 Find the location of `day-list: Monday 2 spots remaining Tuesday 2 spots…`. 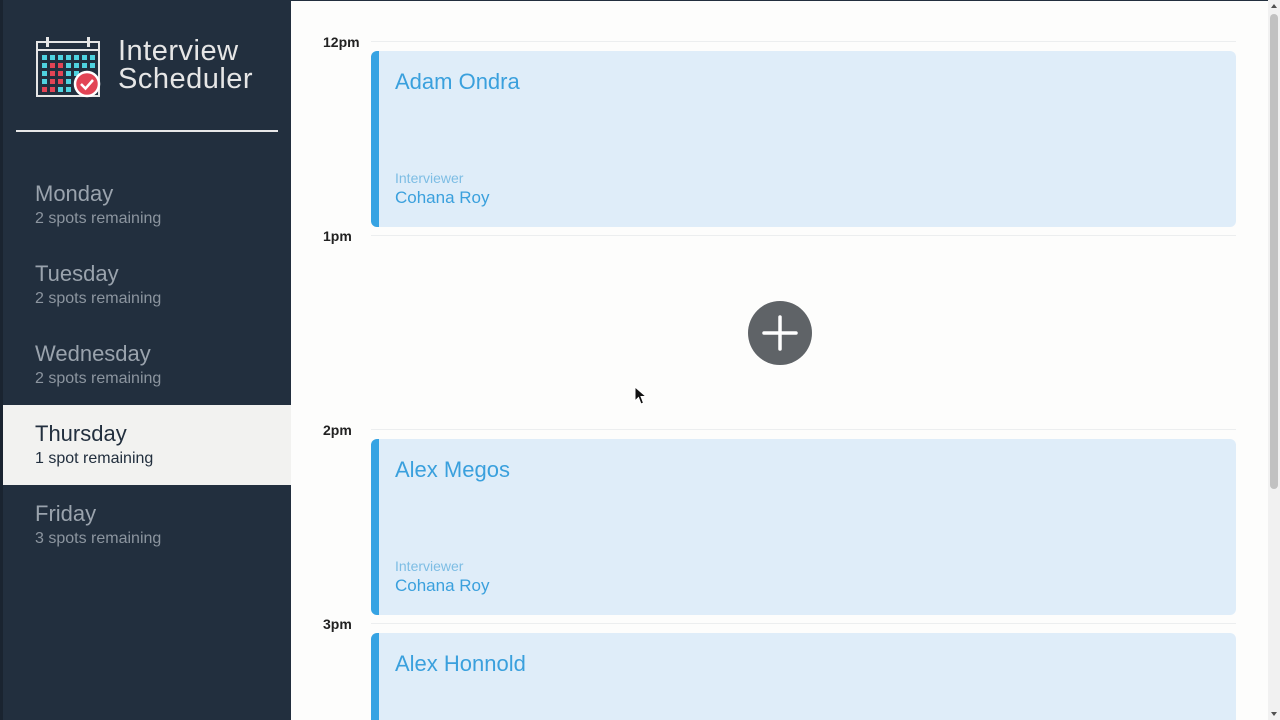

day-list: Monday 2 spots remaining Tuesday 2 spots… is located at coordinates (145, 365).